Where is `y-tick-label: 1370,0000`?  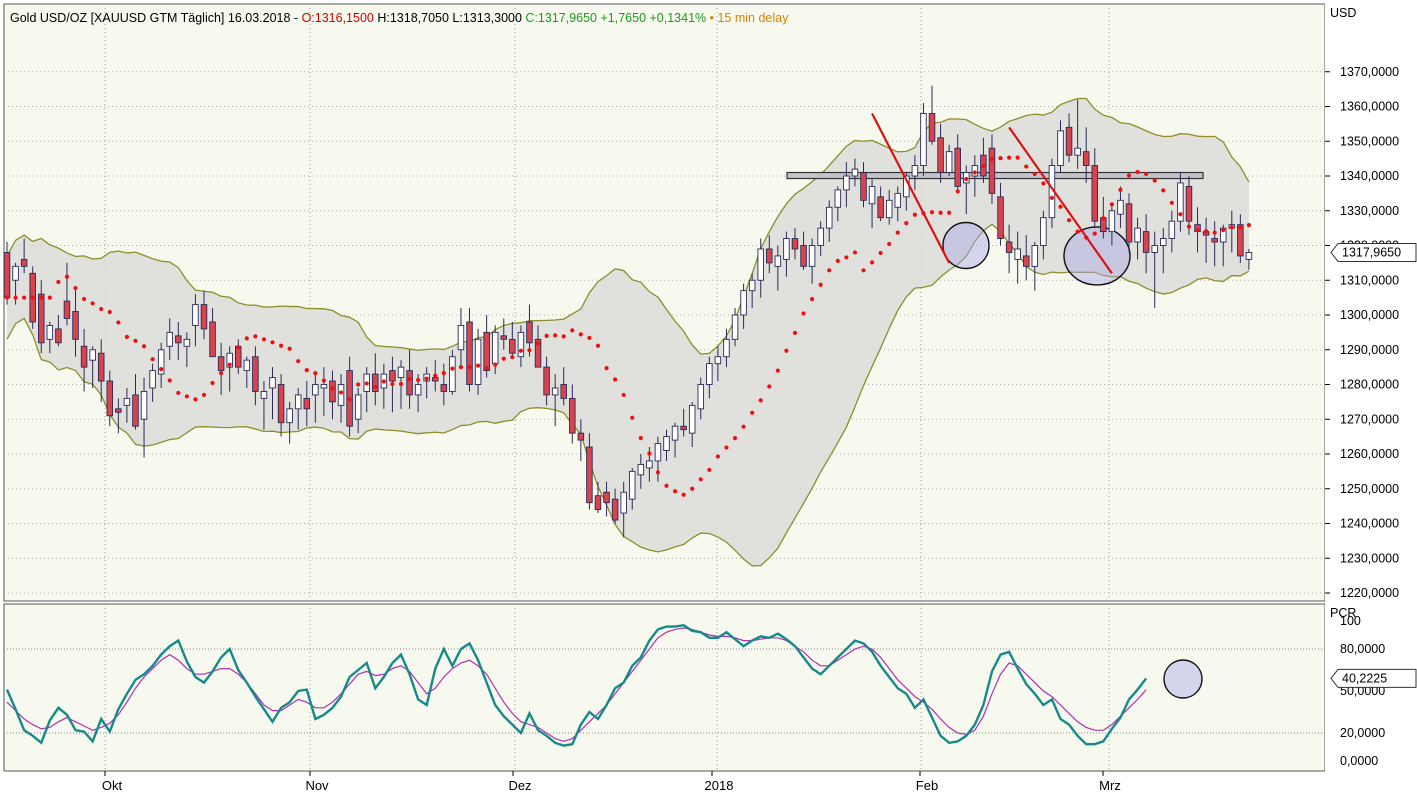
y-tick-label: 1370,0000 is located at coordinates (1369, 72).